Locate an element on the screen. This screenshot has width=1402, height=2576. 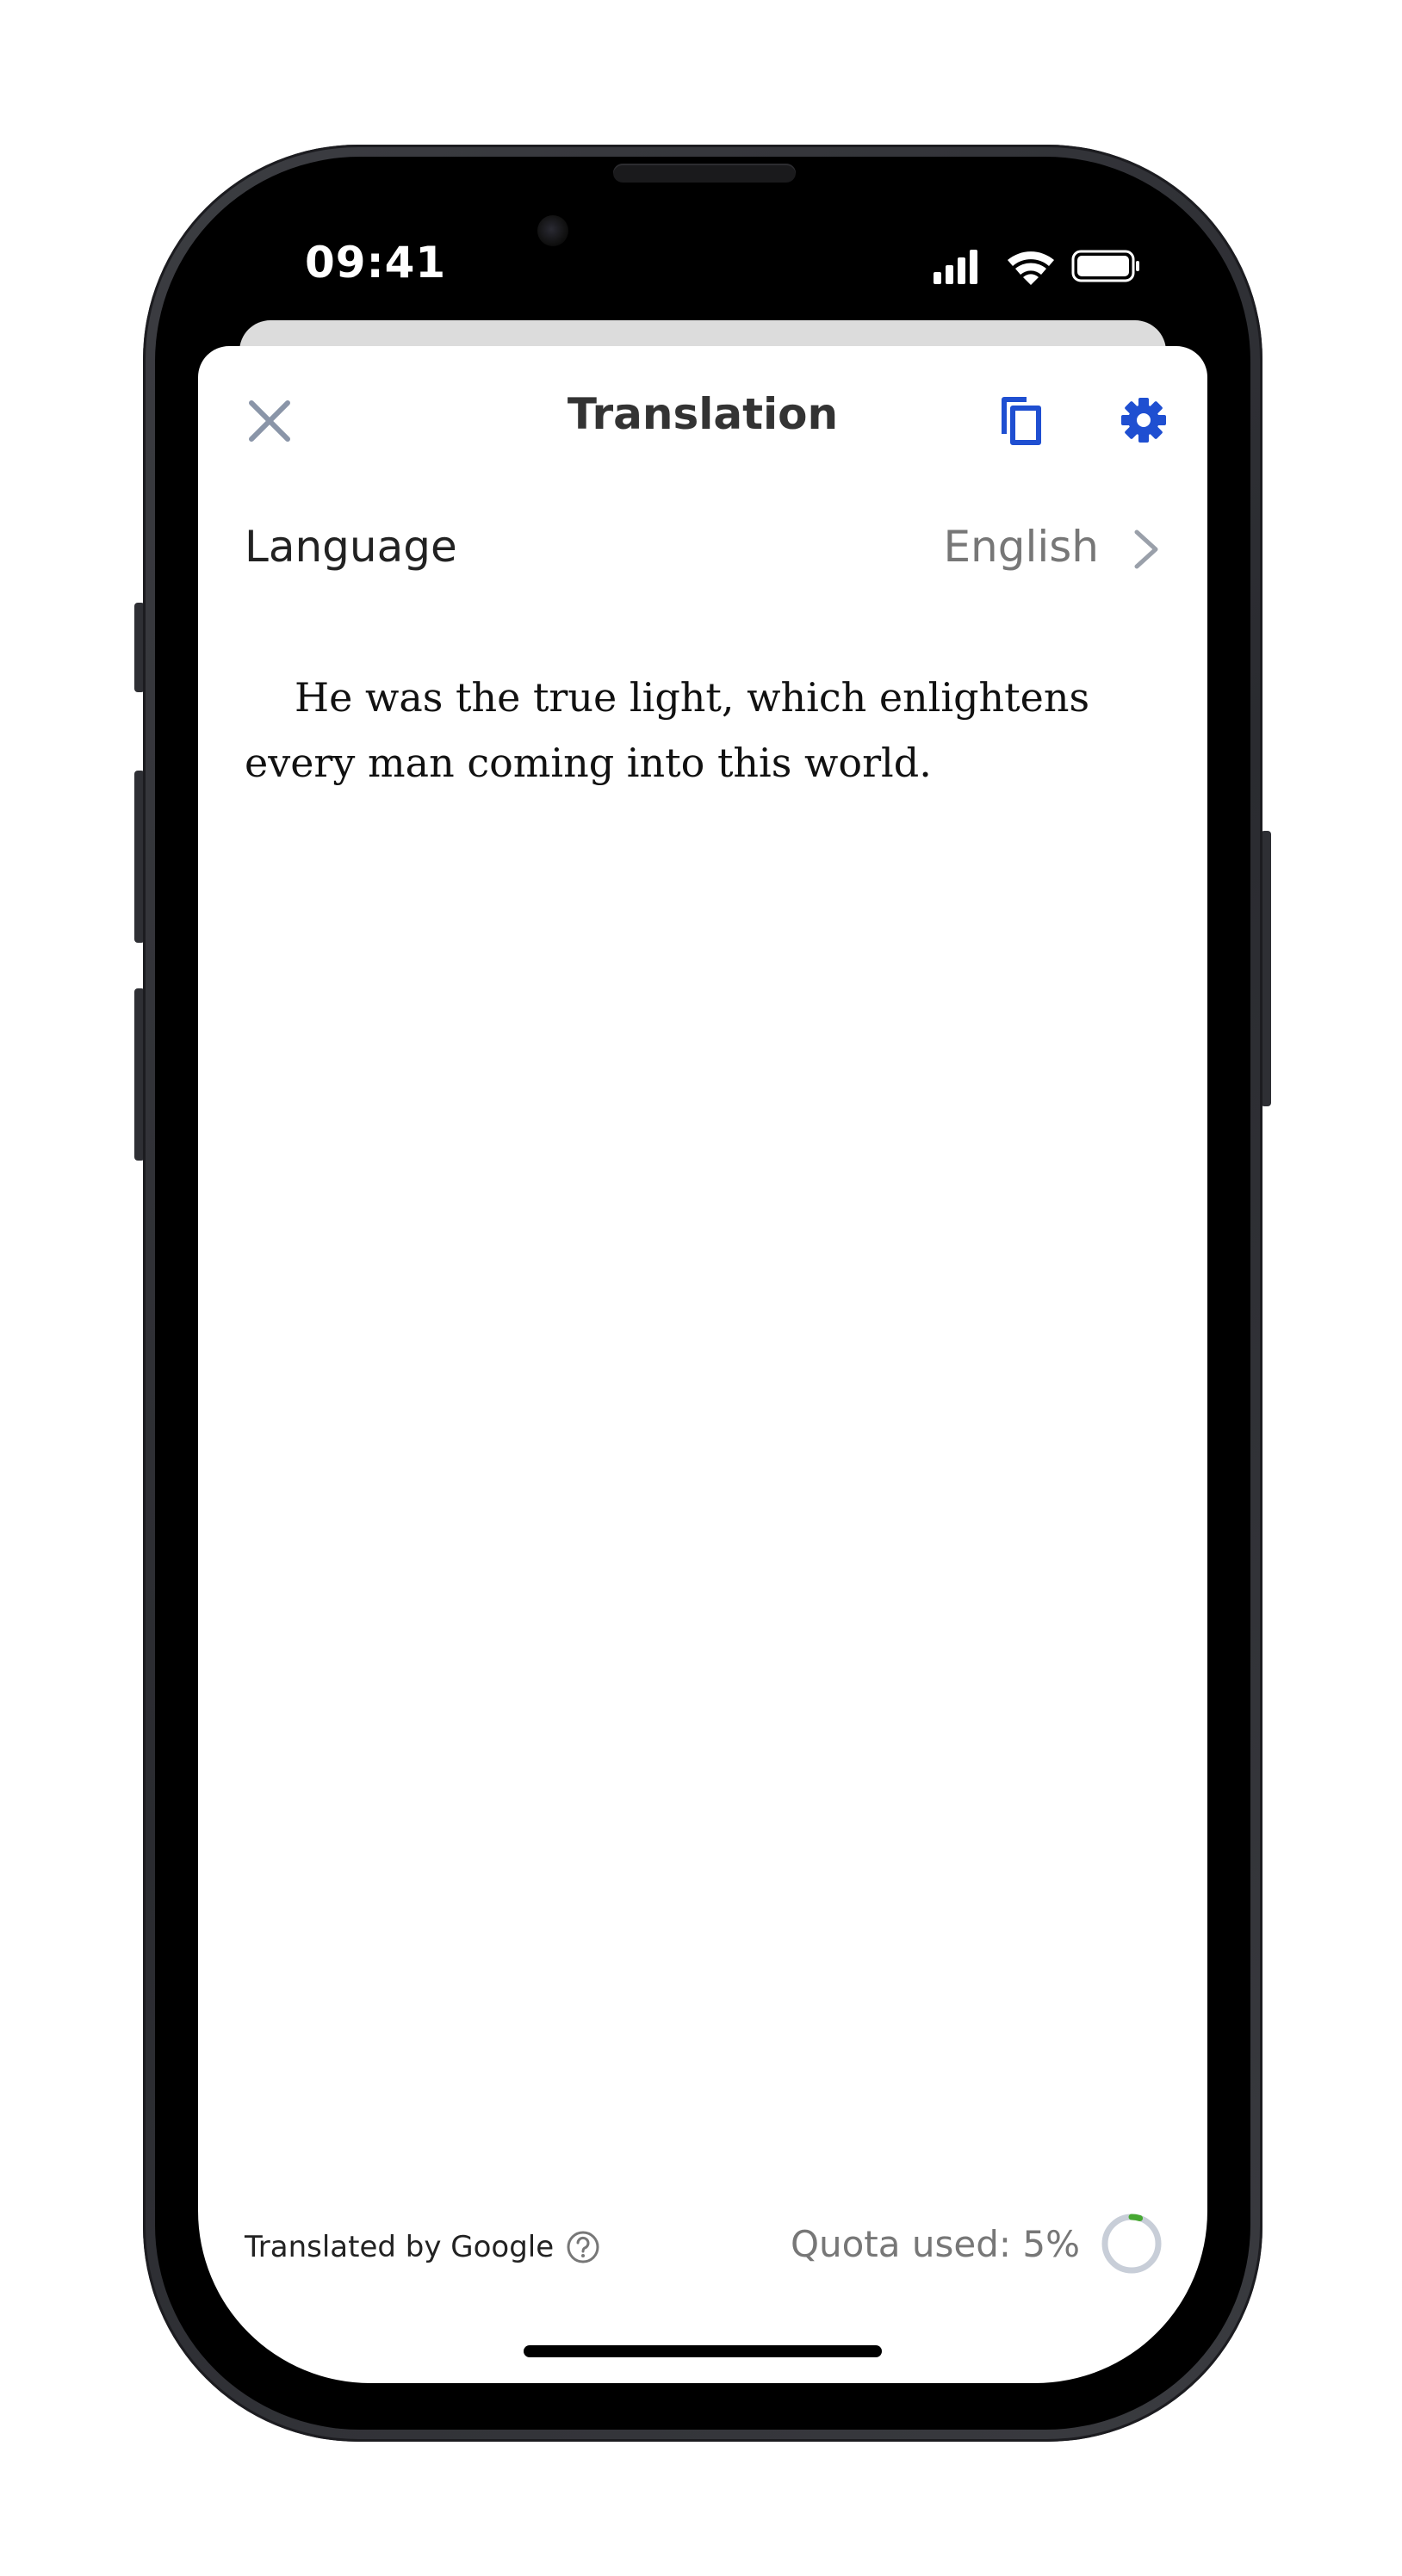
cellular-signal-icon is located at coordinates (956, 267).